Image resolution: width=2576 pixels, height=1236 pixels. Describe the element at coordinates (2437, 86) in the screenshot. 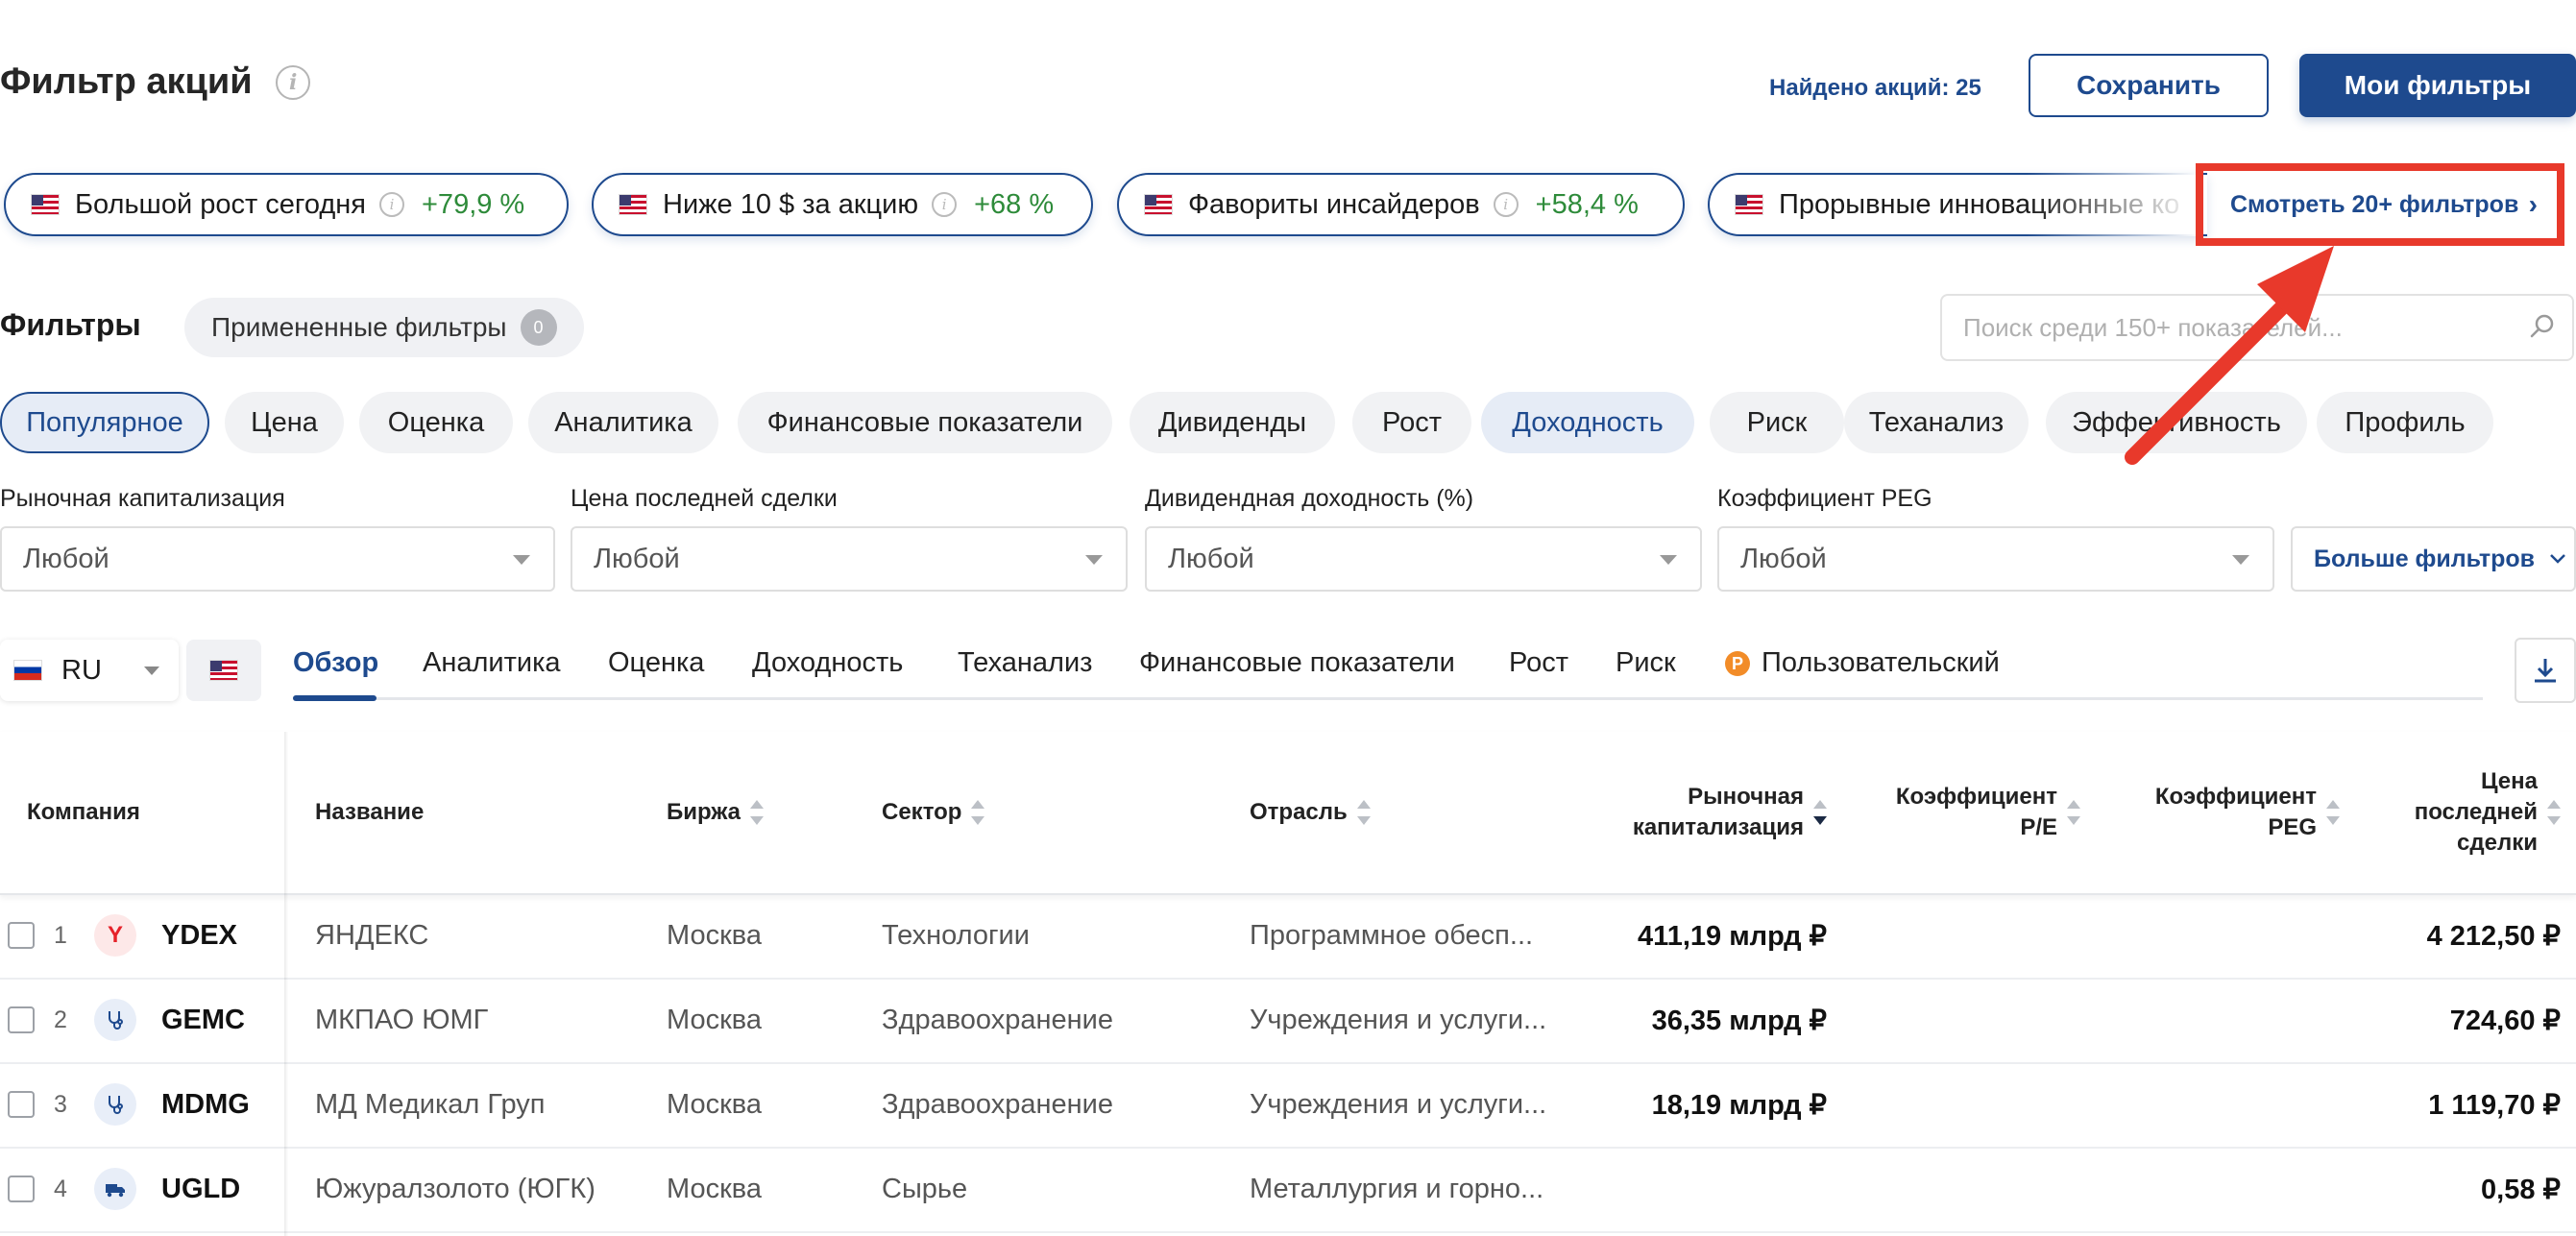

I see `my-filters-button: Мои фильтры` at that location.